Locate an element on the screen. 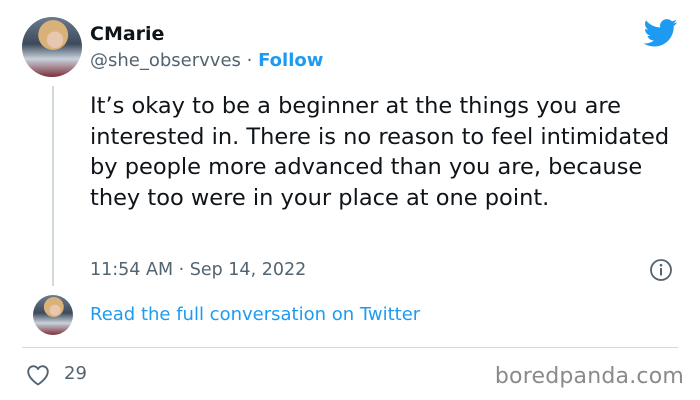 The height and width of the screenshot is (400, 700). follow-button: Follow is located at coordinates (290, 60).